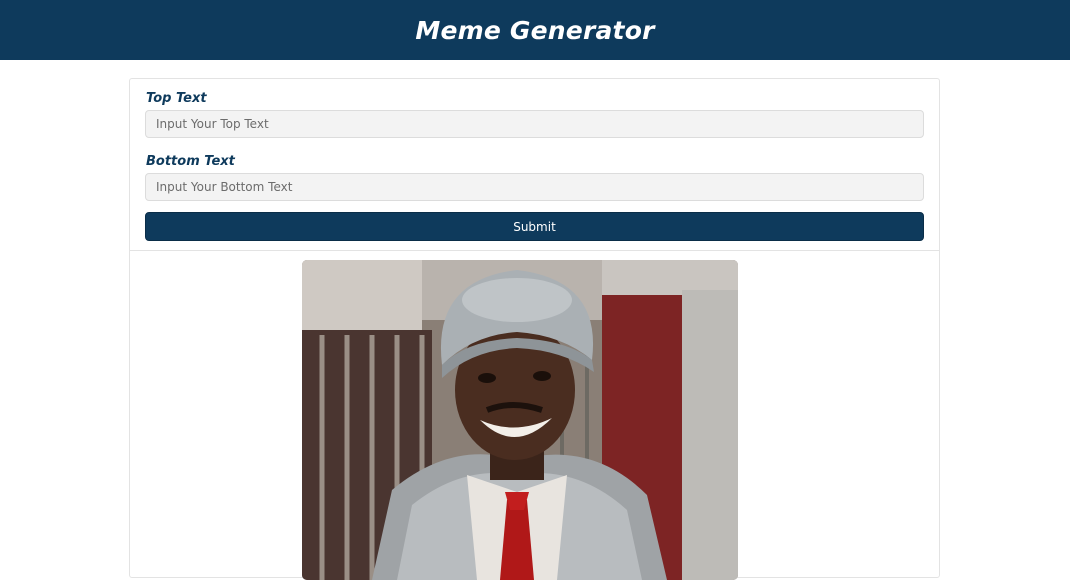 This screenshot has width=1070, height=580. I want to click on page-title: Meme Generator, so click(535, 30).